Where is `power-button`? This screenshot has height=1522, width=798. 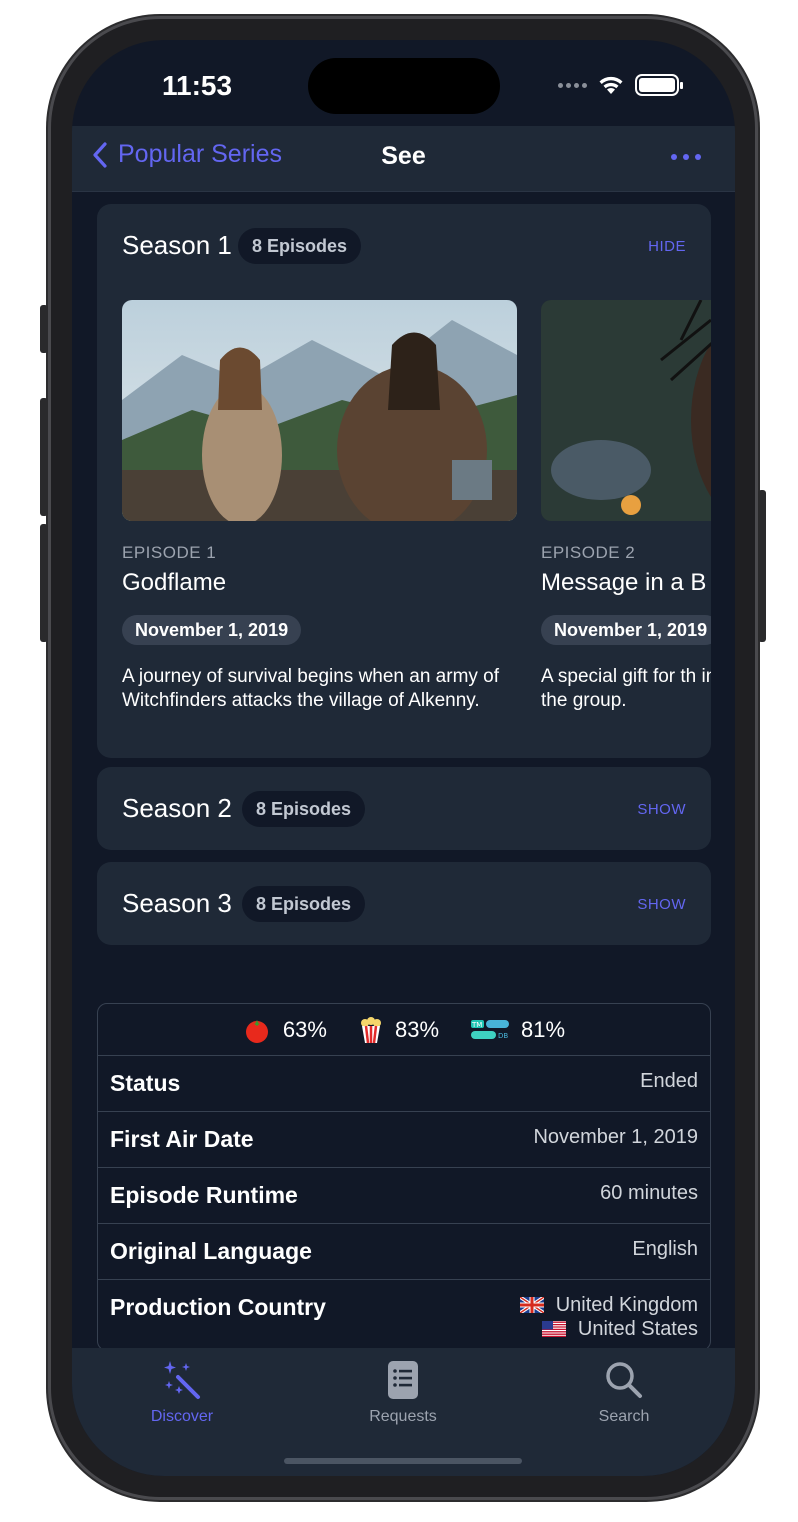 power-button is located at coordinates (762, 566).